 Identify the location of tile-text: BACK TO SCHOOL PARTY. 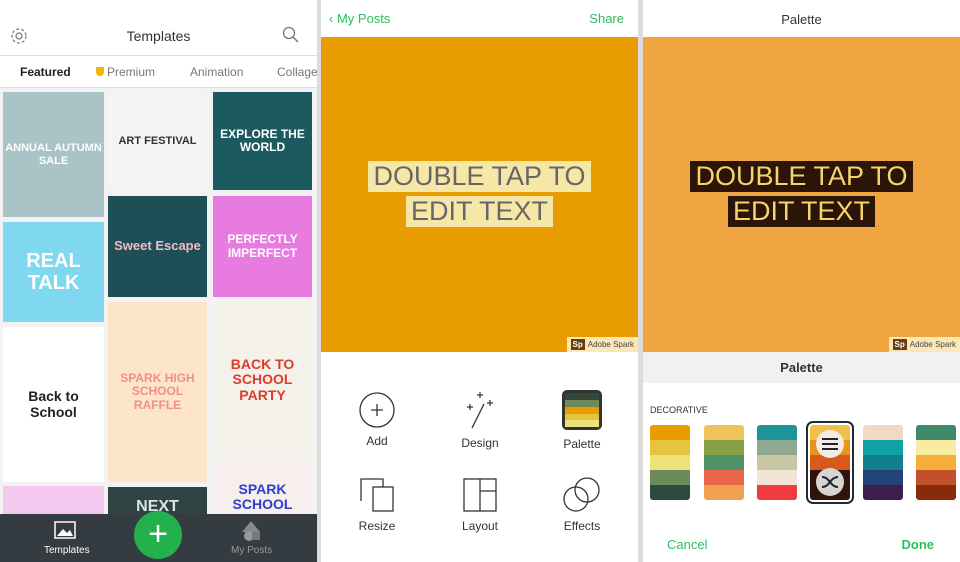
(262, 379).